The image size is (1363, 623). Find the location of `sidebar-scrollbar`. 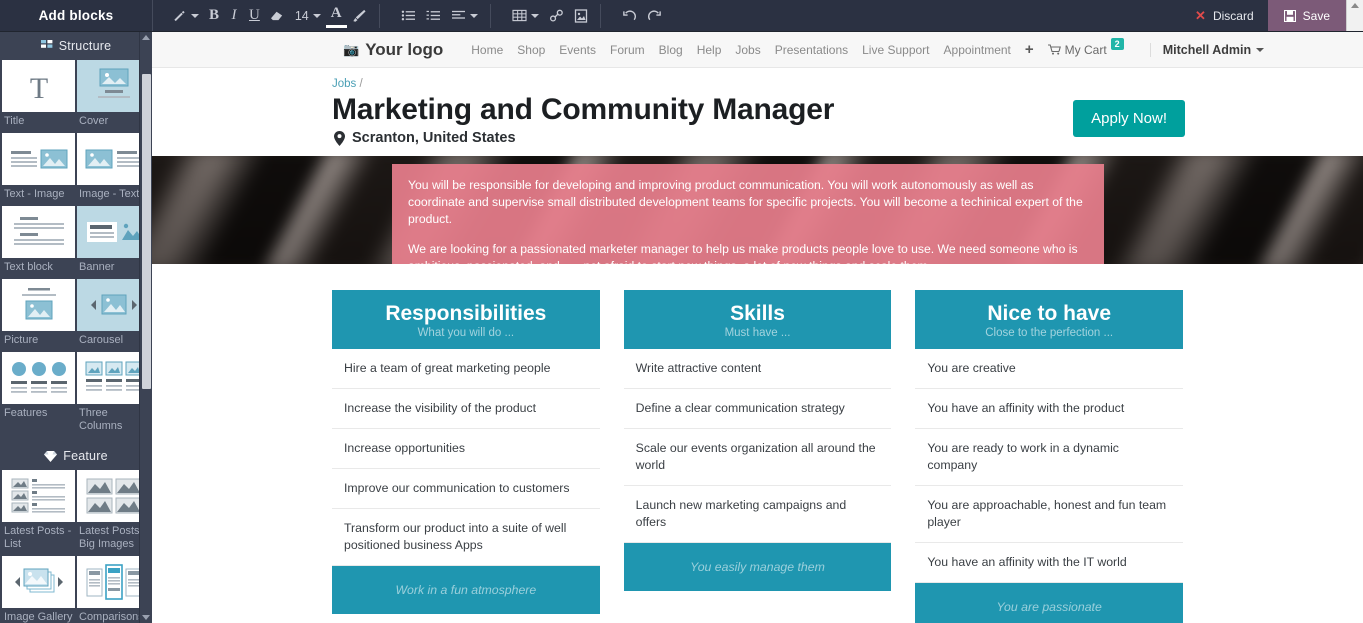

sidebar-scrollbar is located at coordinates (145, 327).